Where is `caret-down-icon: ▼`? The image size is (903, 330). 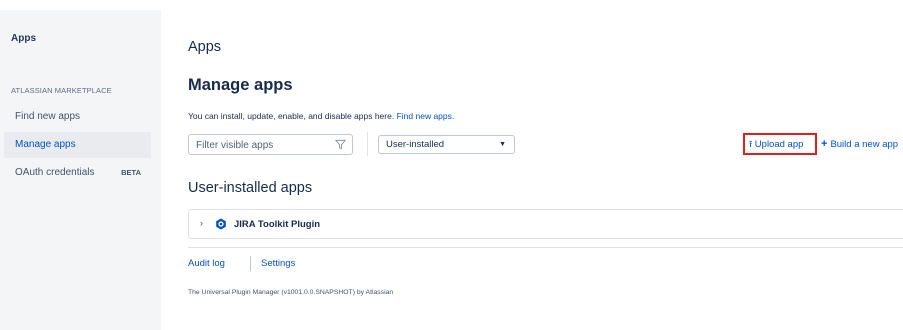 caret-down-icon: ▼ is located at coordinates (502, 144).